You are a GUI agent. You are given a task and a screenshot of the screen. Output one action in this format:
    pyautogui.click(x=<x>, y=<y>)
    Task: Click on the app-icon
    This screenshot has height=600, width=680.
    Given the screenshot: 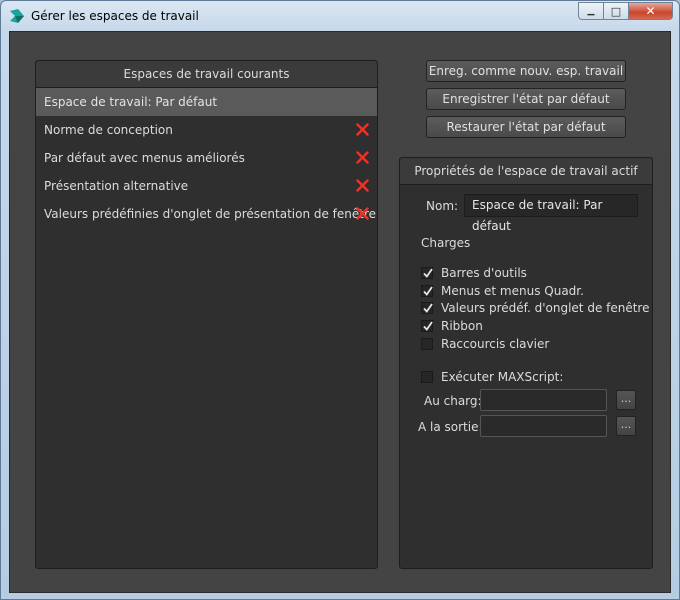 What is the action you would take?
    pyautogui.click(x=17, y=16)
    